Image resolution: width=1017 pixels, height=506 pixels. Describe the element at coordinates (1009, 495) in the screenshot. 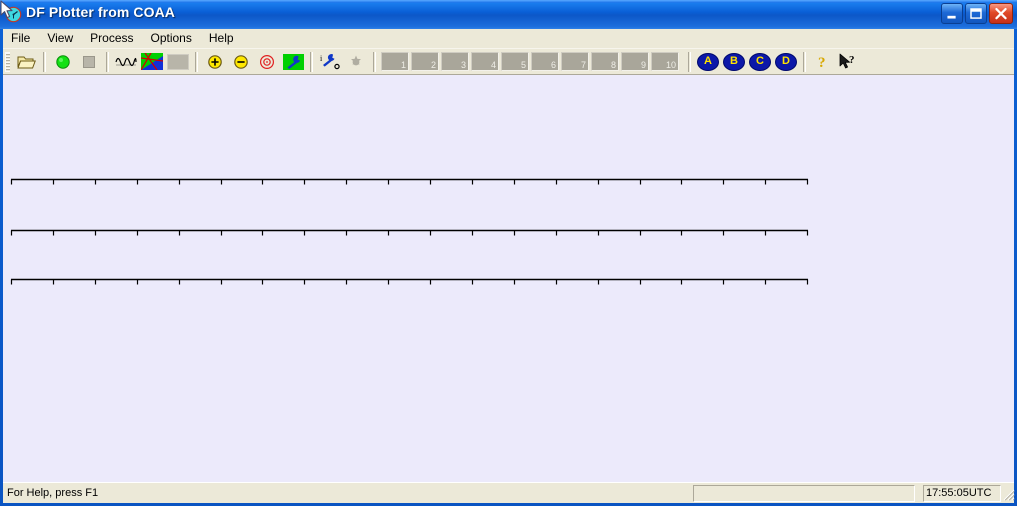

I see `resize-grip-icon` at that location.